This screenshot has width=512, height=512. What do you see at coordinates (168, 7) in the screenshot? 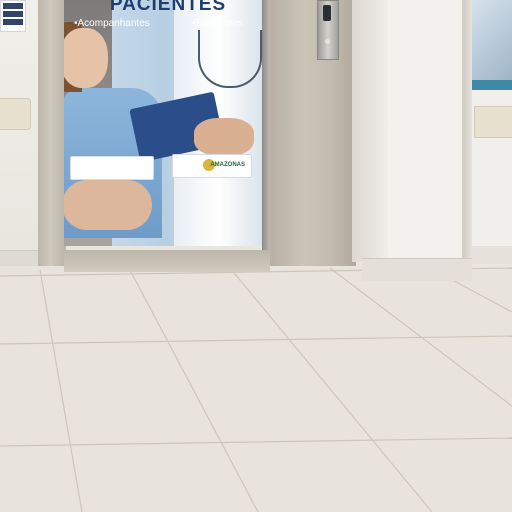
I see `door-wrap-title: PACIENTES` at bounding box center [168, 7].